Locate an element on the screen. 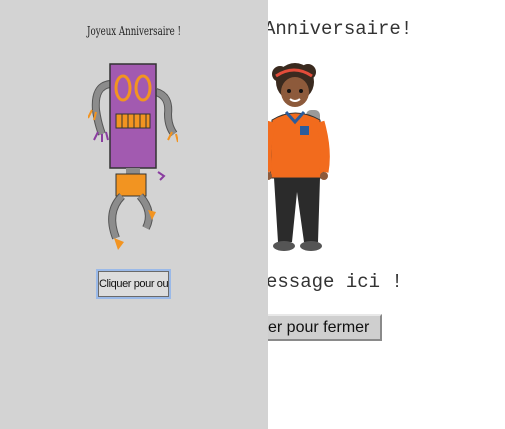 Image resolution: width=505 pixels, height=429 pixels. inside-message: essage ici ! is located at coordinates (334, 282).